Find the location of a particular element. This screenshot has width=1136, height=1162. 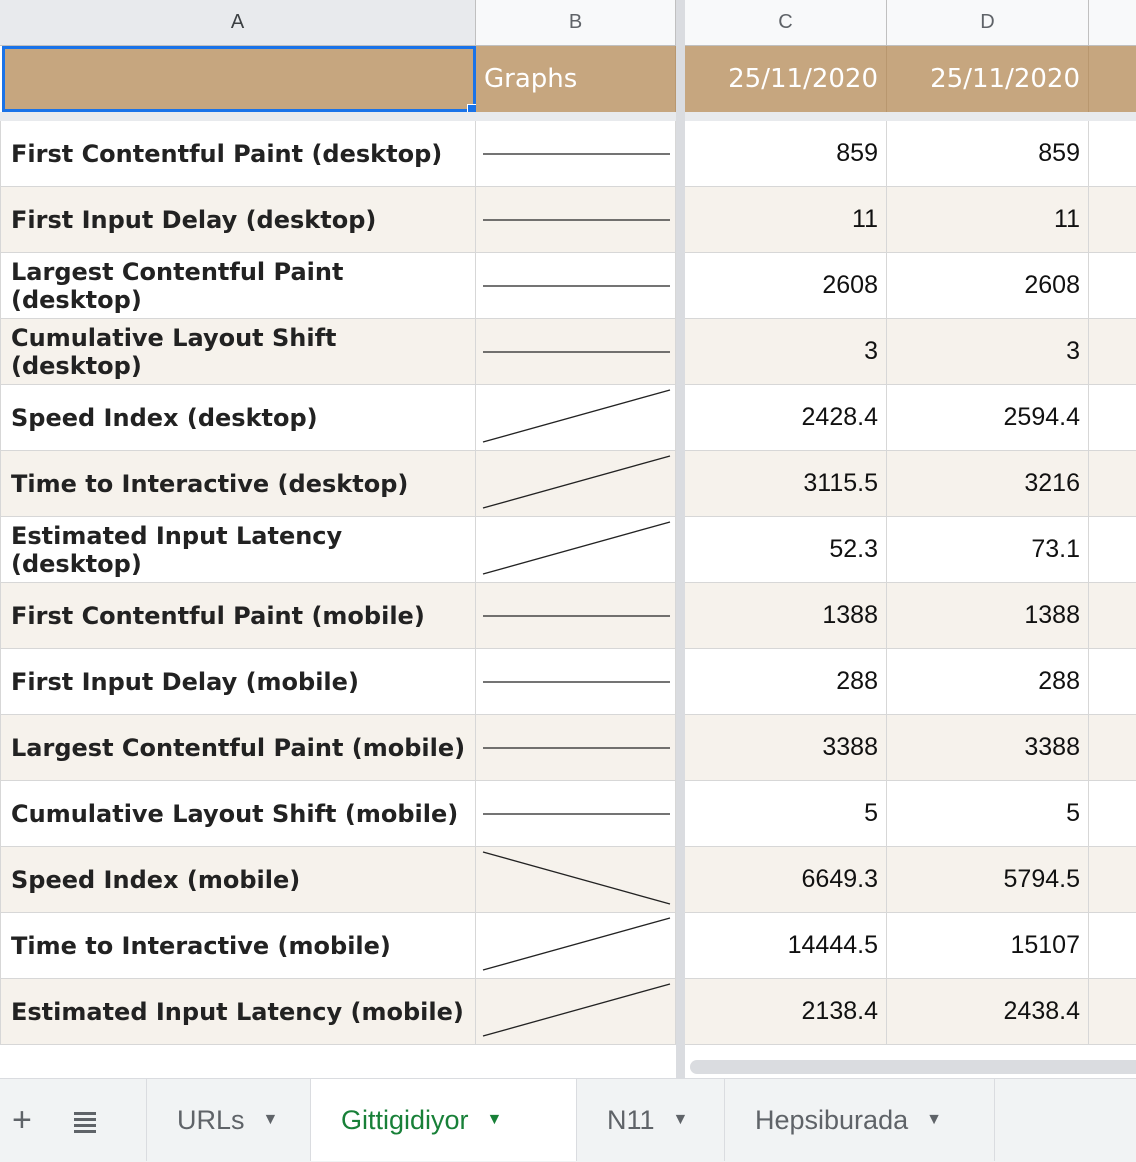

value-cell-d: 1388 is located at coordinates (988, 616).